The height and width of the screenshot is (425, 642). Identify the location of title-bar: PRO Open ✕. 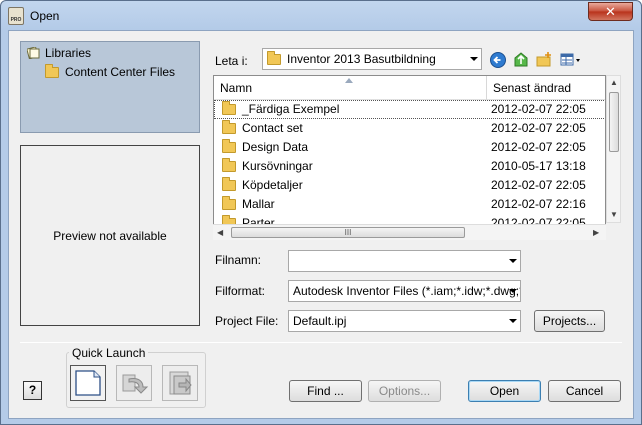
(321, 16).